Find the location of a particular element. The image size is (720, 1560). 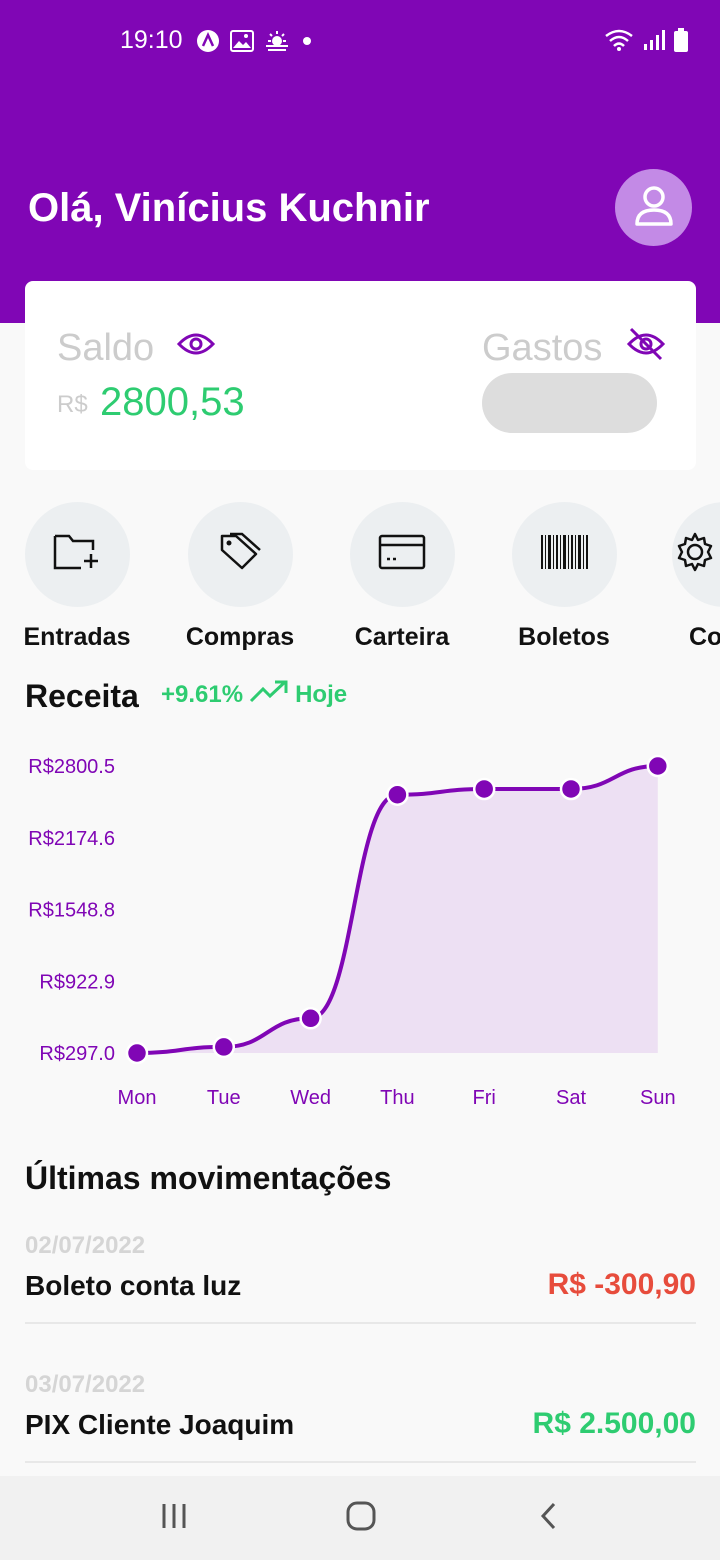

home-icon is located at coordinates (361, 1518).